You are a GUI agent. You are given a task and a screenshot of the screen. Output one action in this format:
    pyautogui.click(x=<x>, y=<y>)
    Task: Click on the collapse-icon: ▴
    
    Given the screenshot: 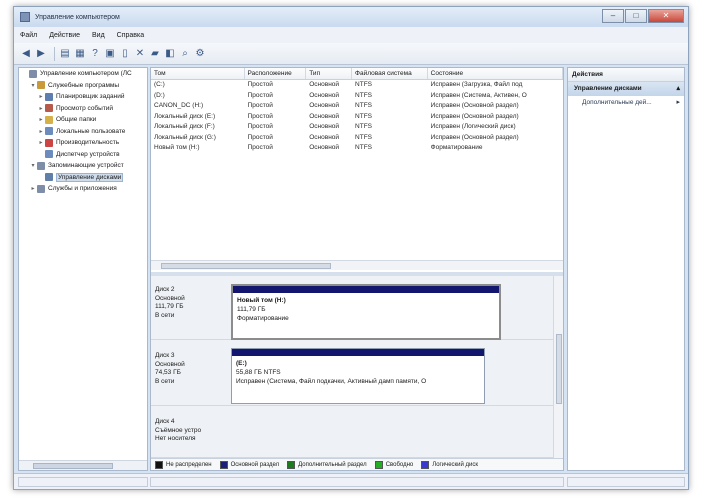 What is the action you would take?
    pyautogui.click(x=678, y=88)
    